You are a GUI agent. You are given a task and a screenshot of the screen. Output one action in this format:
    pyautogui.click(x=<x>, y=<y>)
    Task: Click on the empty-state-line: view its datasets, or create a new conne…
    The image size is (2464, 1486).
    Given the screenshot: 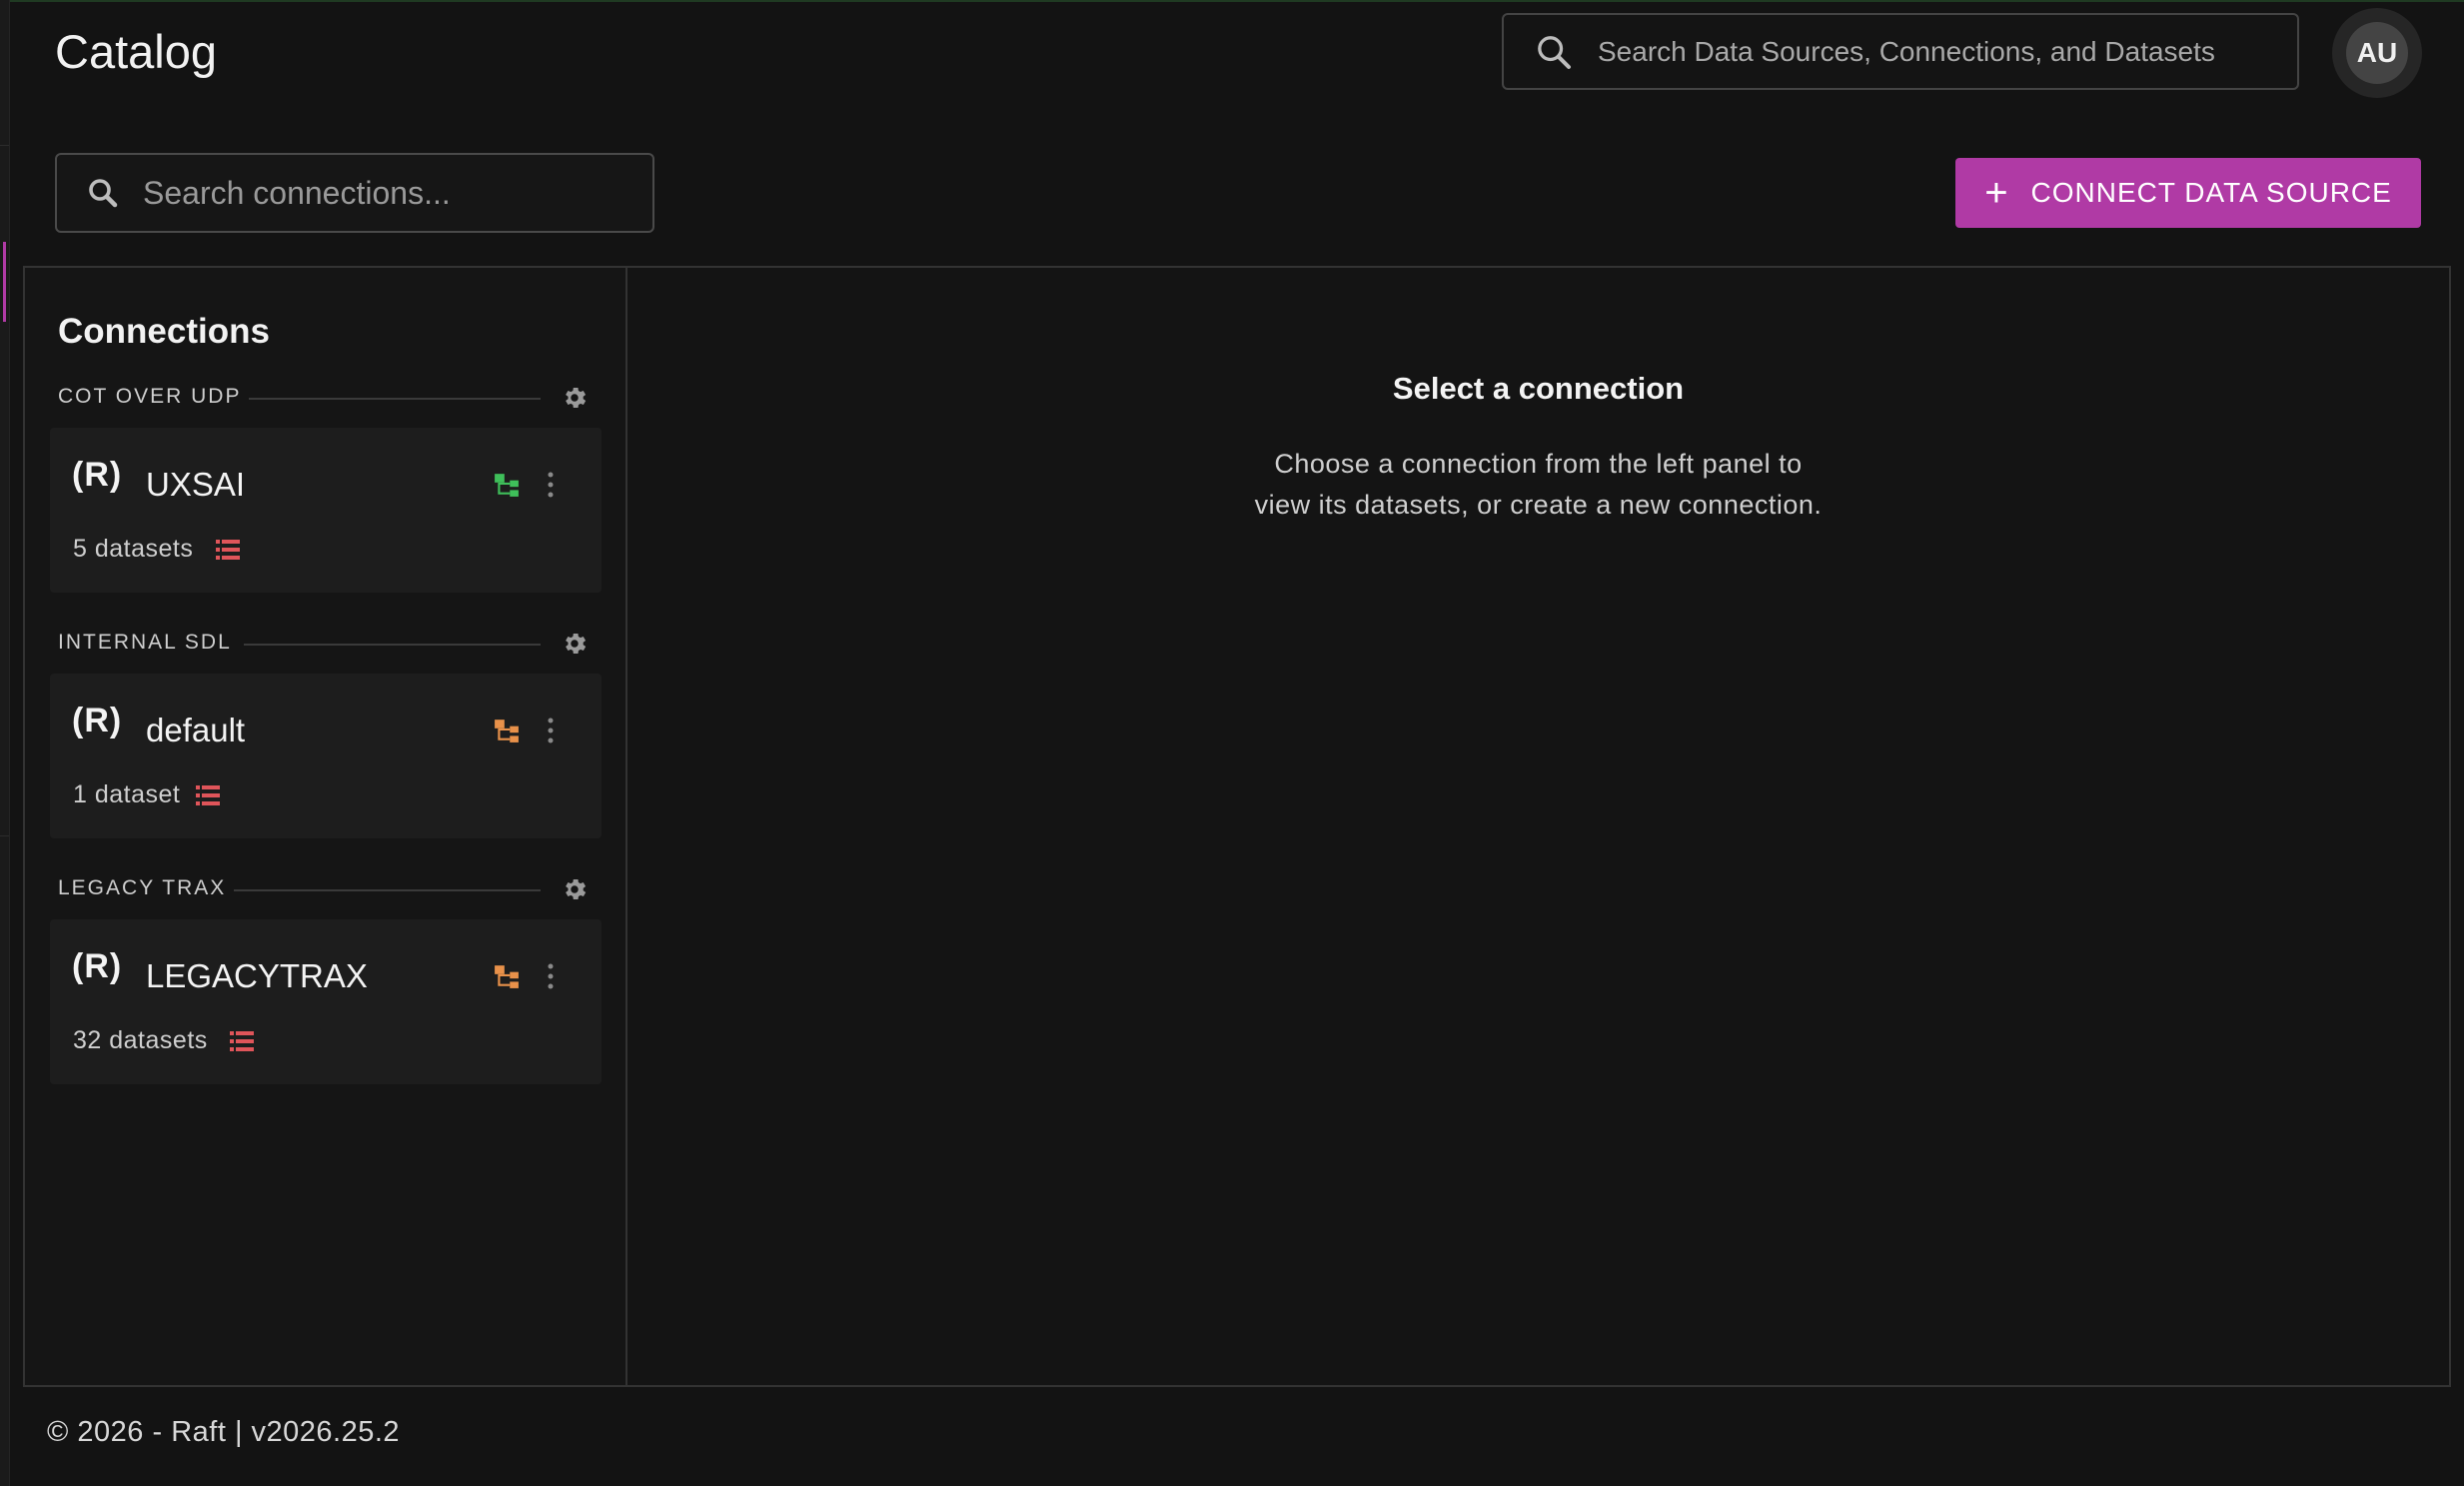 What is the action you would take?
    pyautogui.click(x=1538, y=505)
    